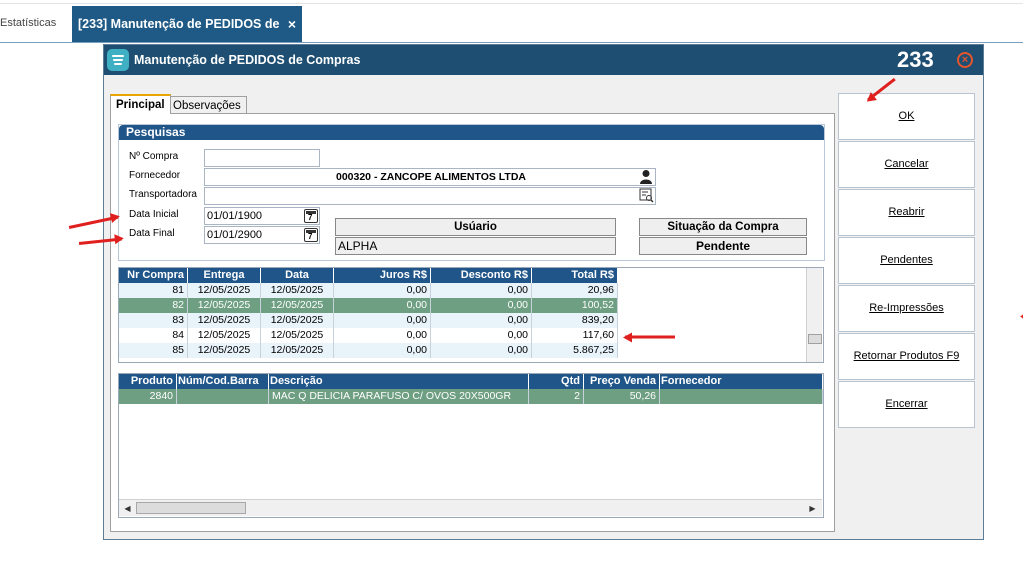 The width and height of the screenshot is (1023, 576). I want to click on table-cell: 20,96, so click(575, 290).